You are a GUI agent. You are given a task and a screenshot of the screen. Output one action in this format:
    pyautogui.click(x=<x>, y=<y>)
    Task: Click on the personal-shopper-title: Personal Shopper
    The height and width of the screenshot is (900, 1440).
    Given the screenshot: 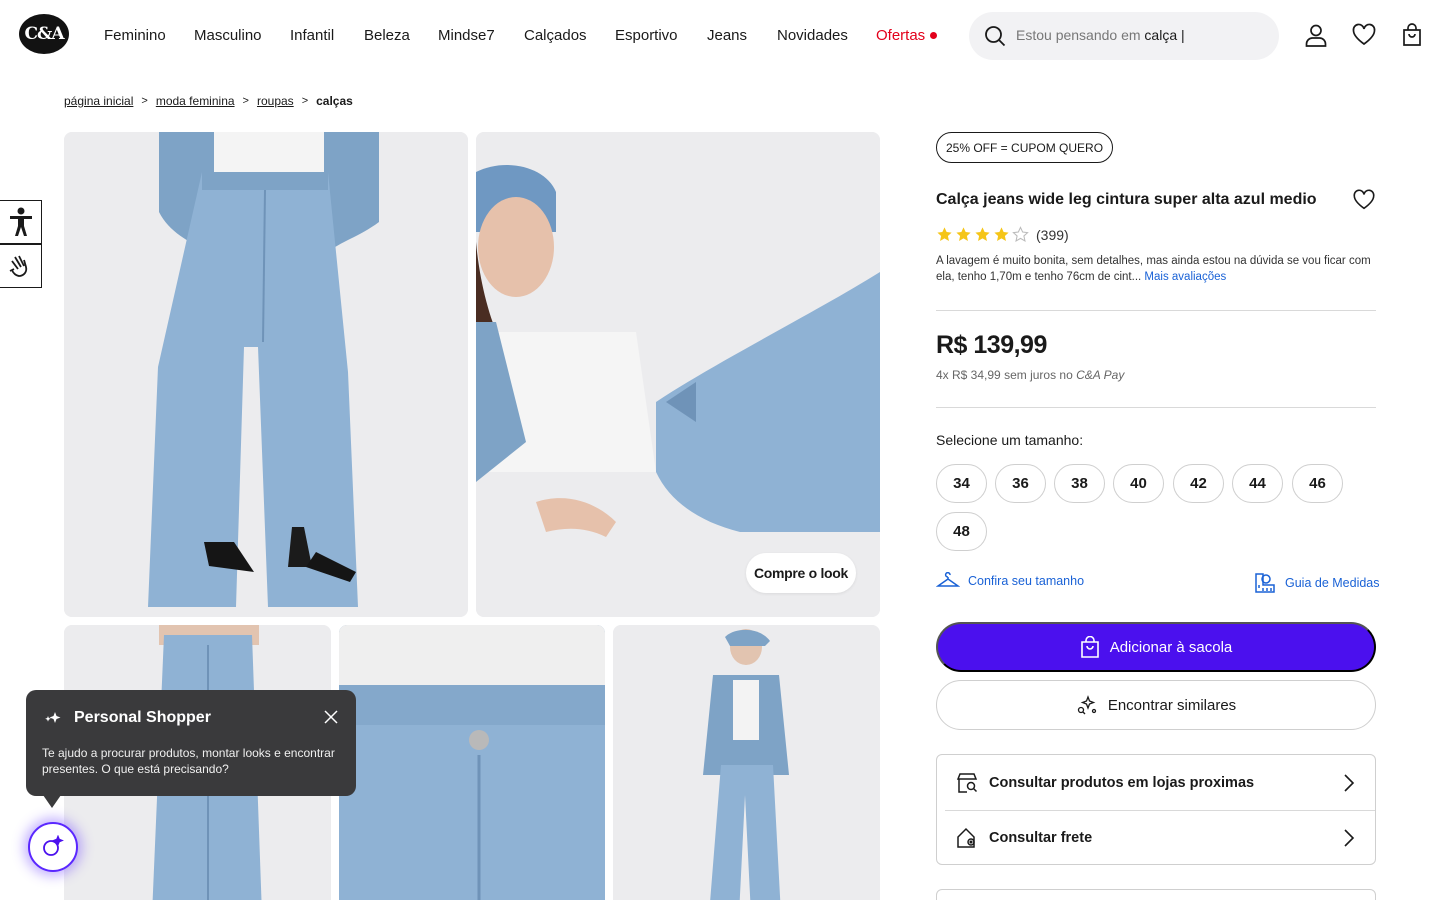 What is the action you would take?
    pyautogui.click(x=142, y=717)
    